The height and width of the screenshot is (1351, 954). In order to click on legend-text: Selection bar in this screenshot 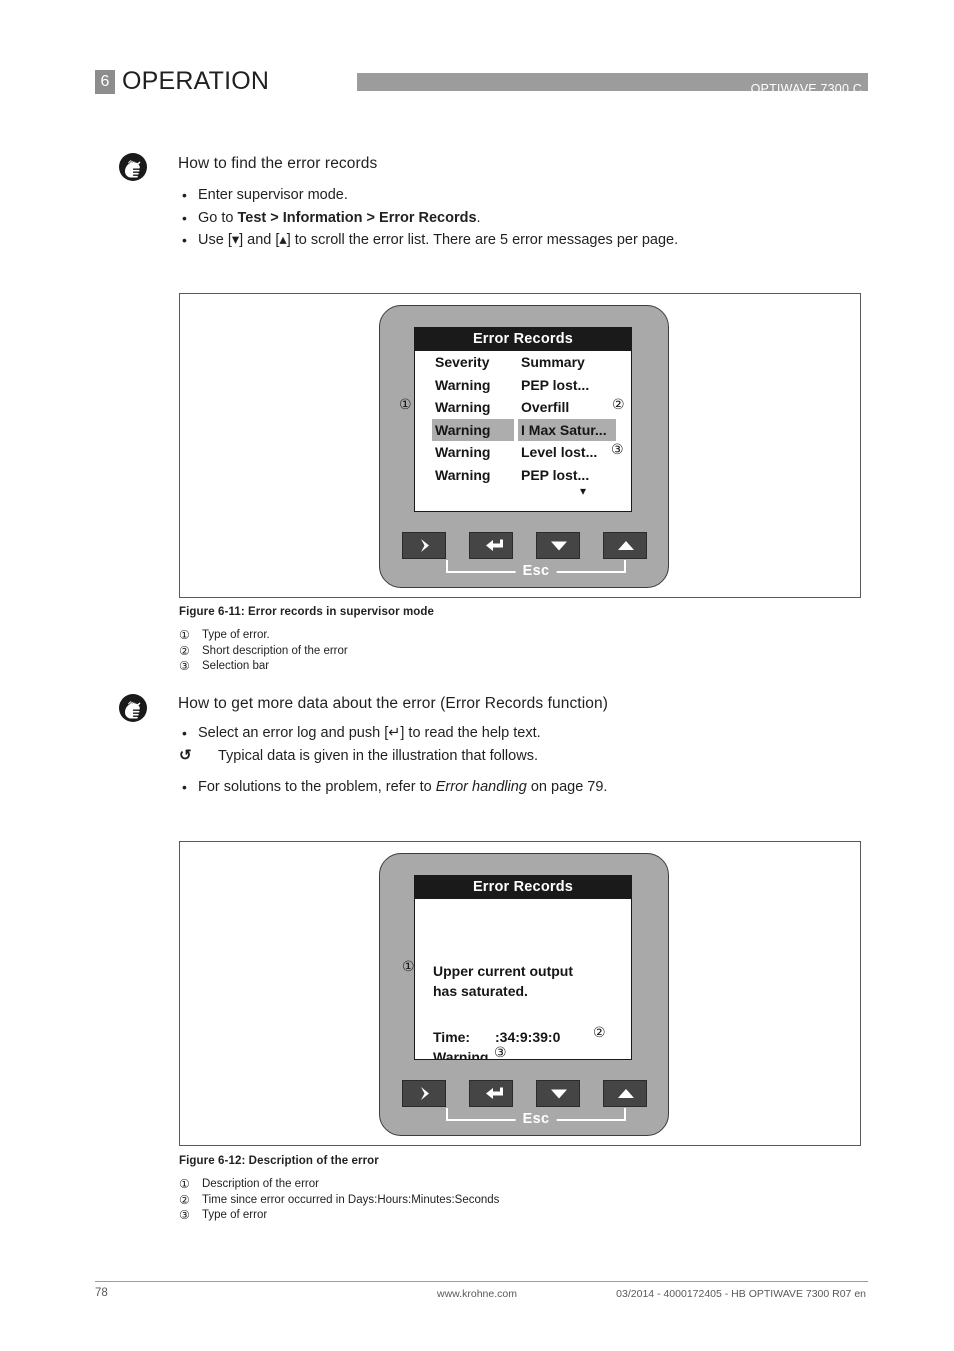, I will do `click(236, 666)`.